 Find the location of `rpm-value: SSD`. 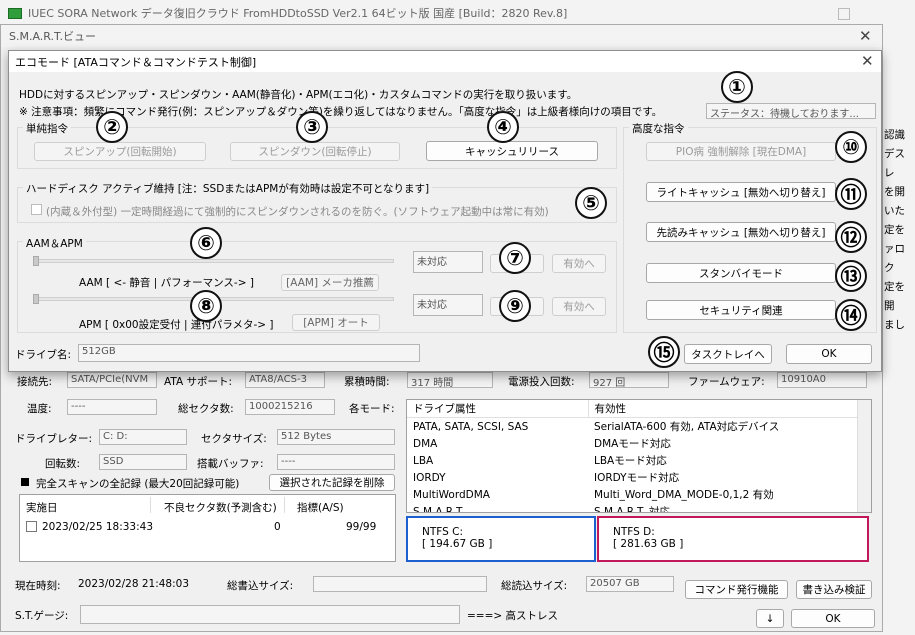

rpm-value: SSD is located at coordinates (143, 462).